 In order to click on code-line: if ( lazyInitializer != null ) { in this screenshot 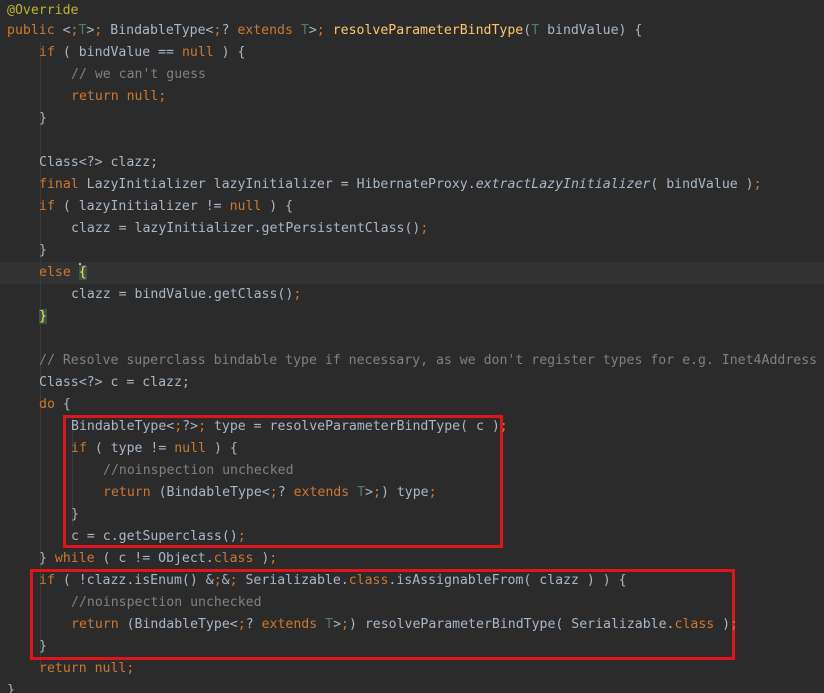, I will do `click(166, 206)`.